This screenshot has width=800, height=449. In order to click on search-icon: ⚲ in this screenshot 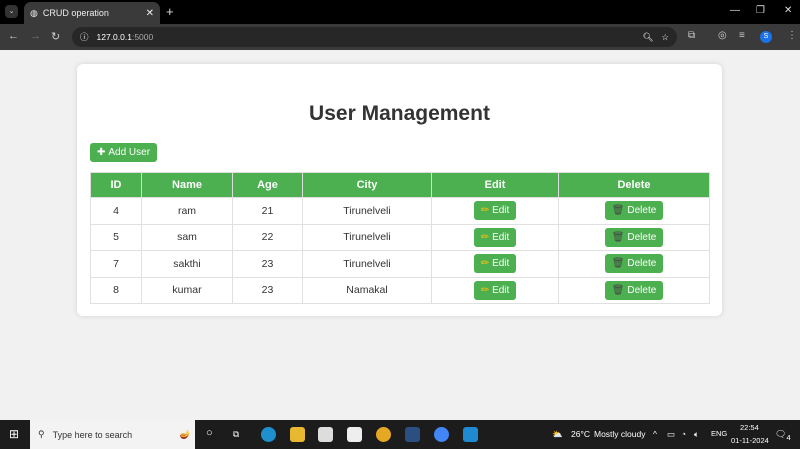, I will do `click(41, 434)`.